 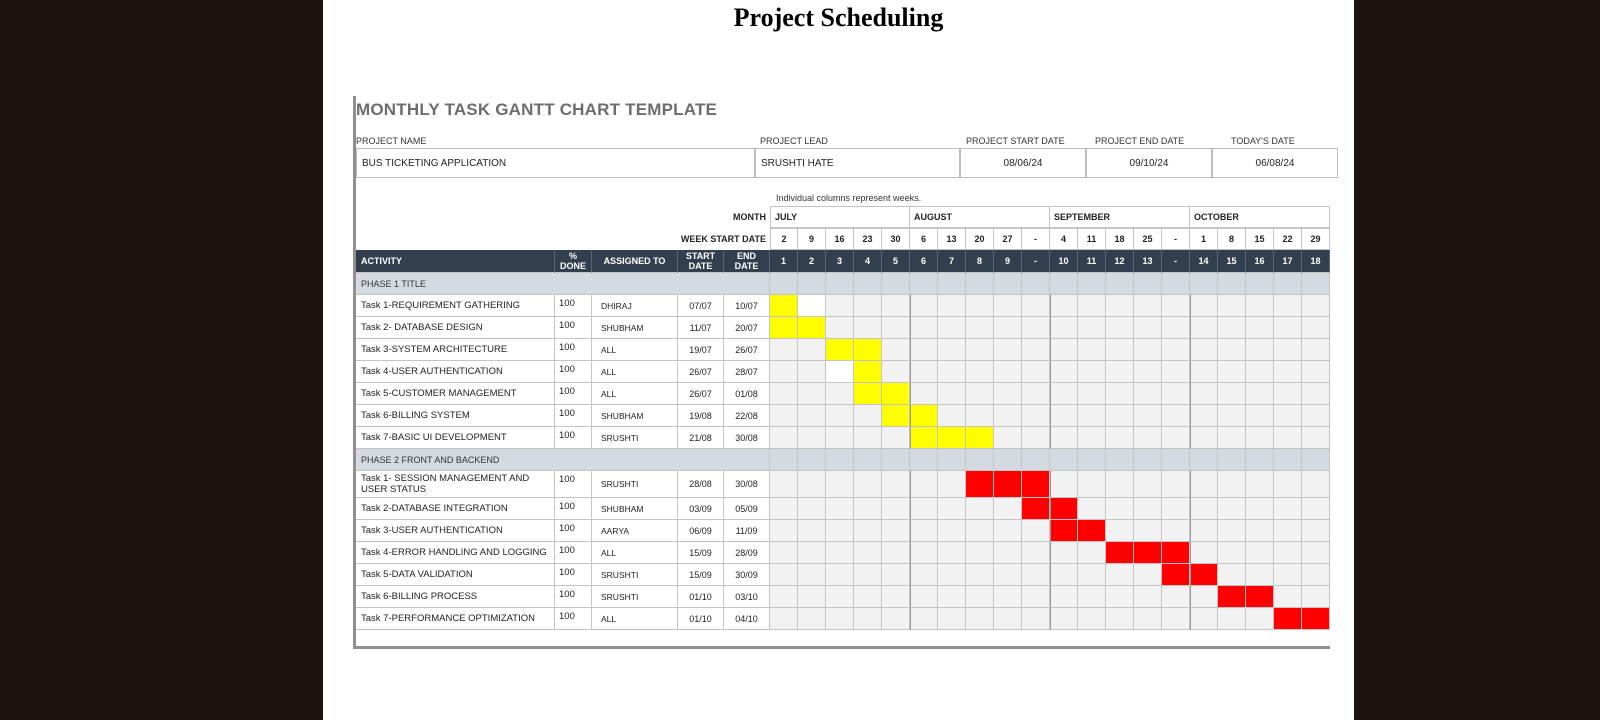 I want to click on week-start-date: 6, so click(x=924, y=239).